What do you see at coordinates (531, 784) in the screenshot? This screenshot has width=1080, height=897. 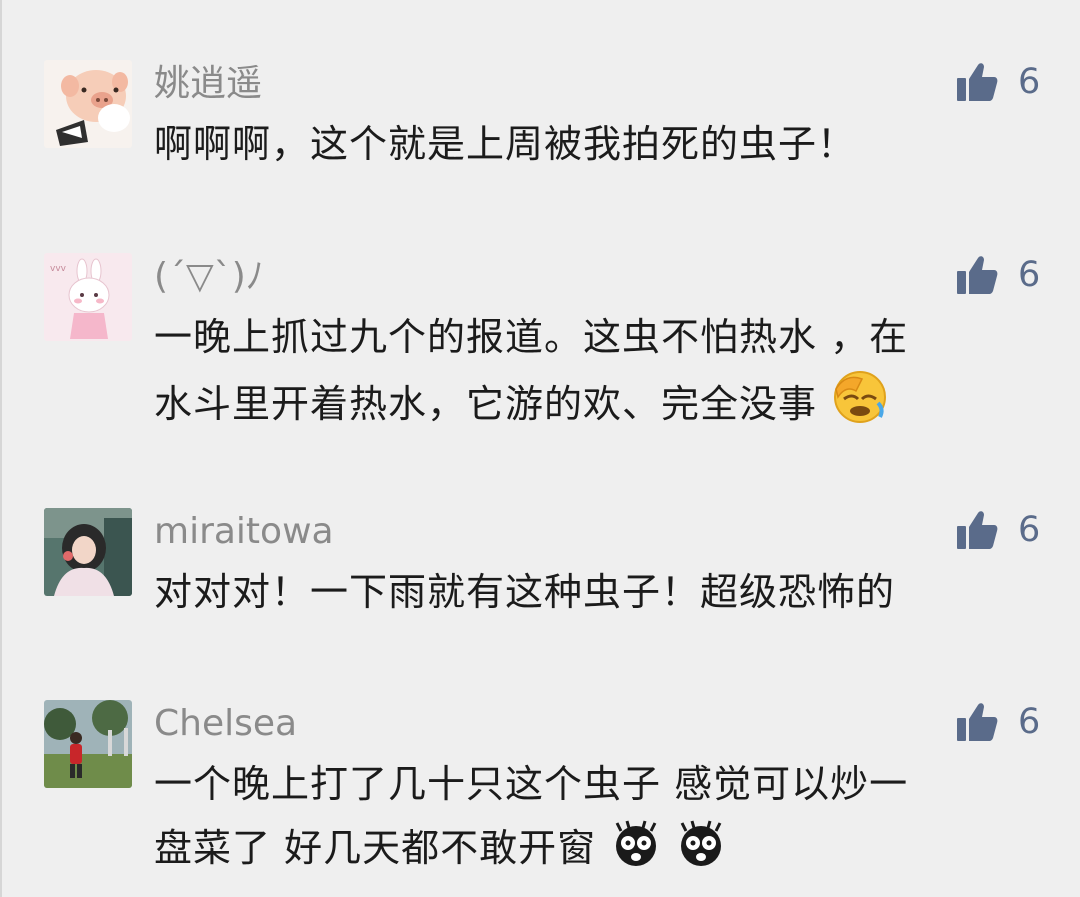 I see `comment-line: 一个晚上打了几十只这个虫子 感觉可以炒一` at bounding box center [531, 784].